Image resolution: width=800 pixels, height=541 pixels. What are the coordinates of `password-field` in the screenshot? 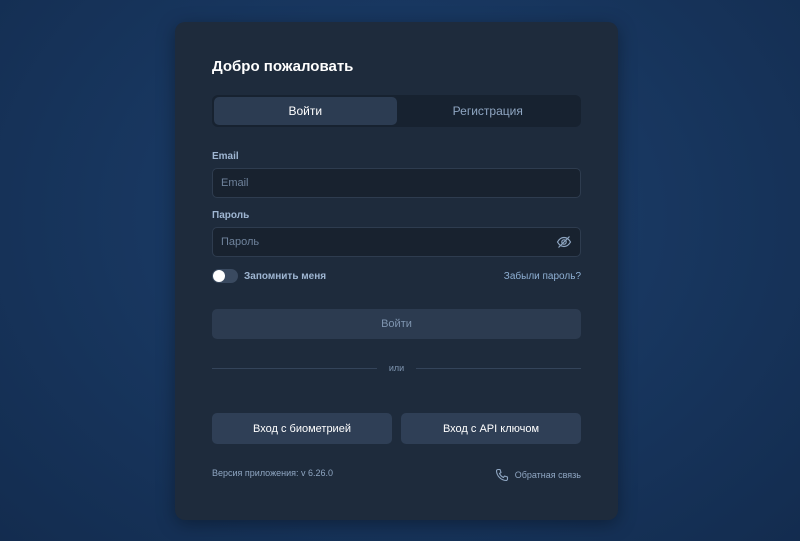 It's located at (388, 242).